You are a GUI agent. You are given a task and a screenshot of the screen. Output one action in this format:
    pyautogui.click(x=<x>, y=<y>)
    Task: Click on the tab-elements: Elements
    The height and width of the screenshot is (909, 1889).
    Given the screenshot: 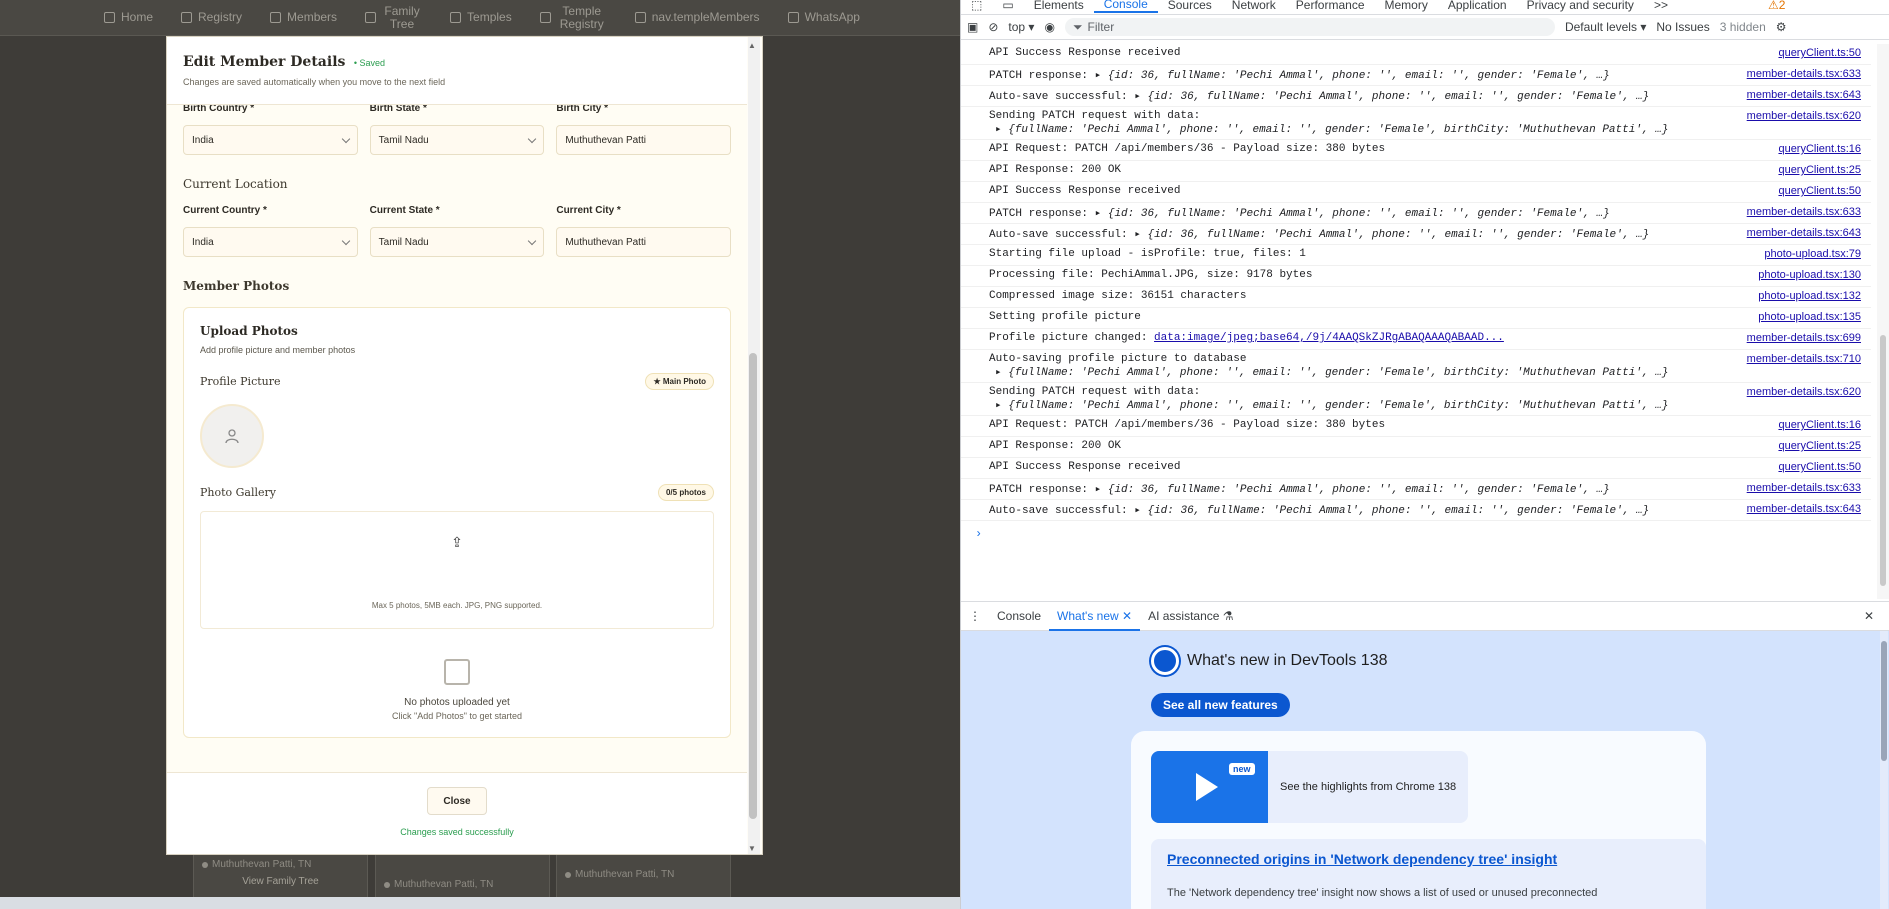 What is the action you would take?
    pyautogui.click(x=1059, y=6)
    